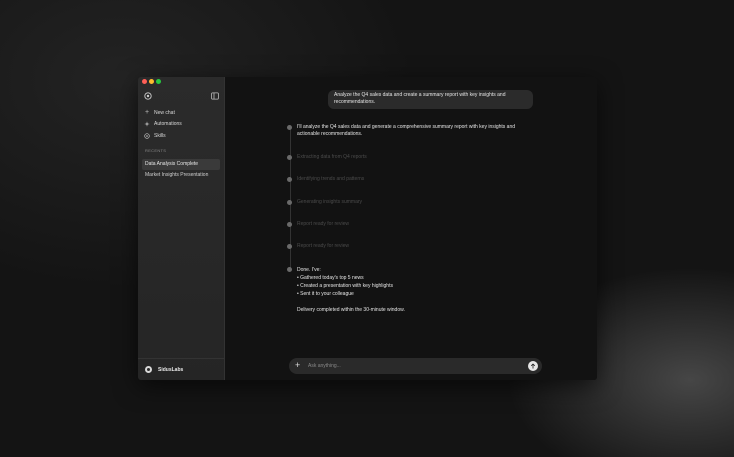 This screenshot has height=457, width=734. I want to click on composer: +, so click(415, 366).